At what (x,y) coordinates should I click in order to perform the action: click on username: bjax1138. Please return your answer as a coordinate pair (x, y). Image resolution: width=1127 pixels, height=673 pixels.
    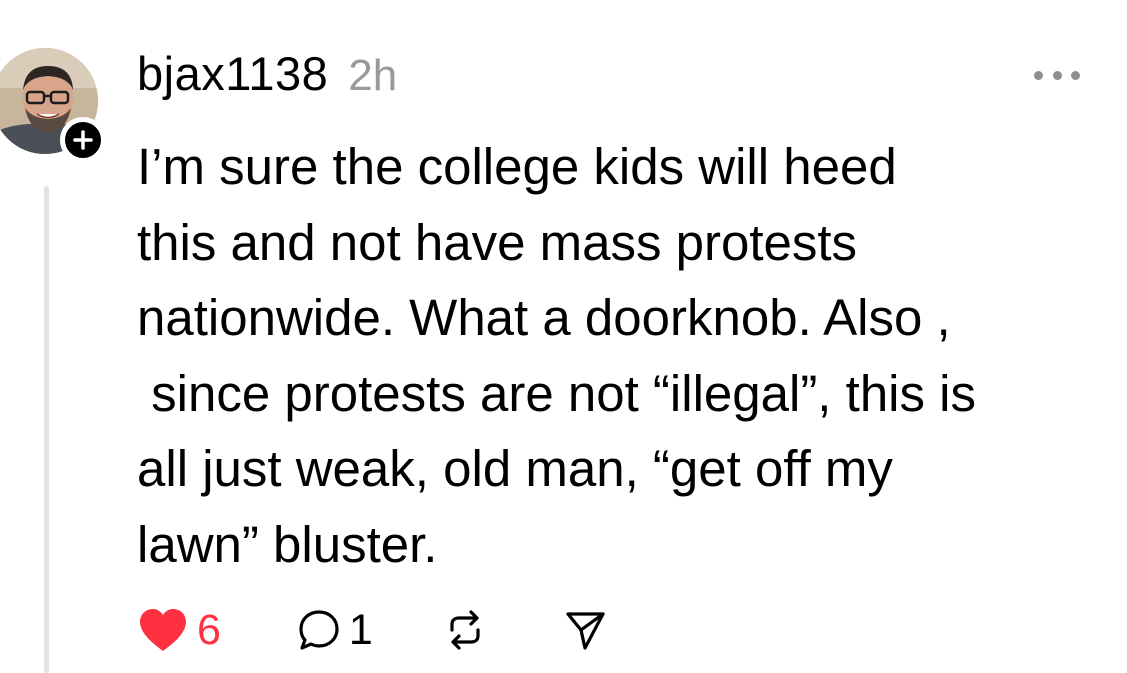
    Looking at the image, I should click on (232, 73).